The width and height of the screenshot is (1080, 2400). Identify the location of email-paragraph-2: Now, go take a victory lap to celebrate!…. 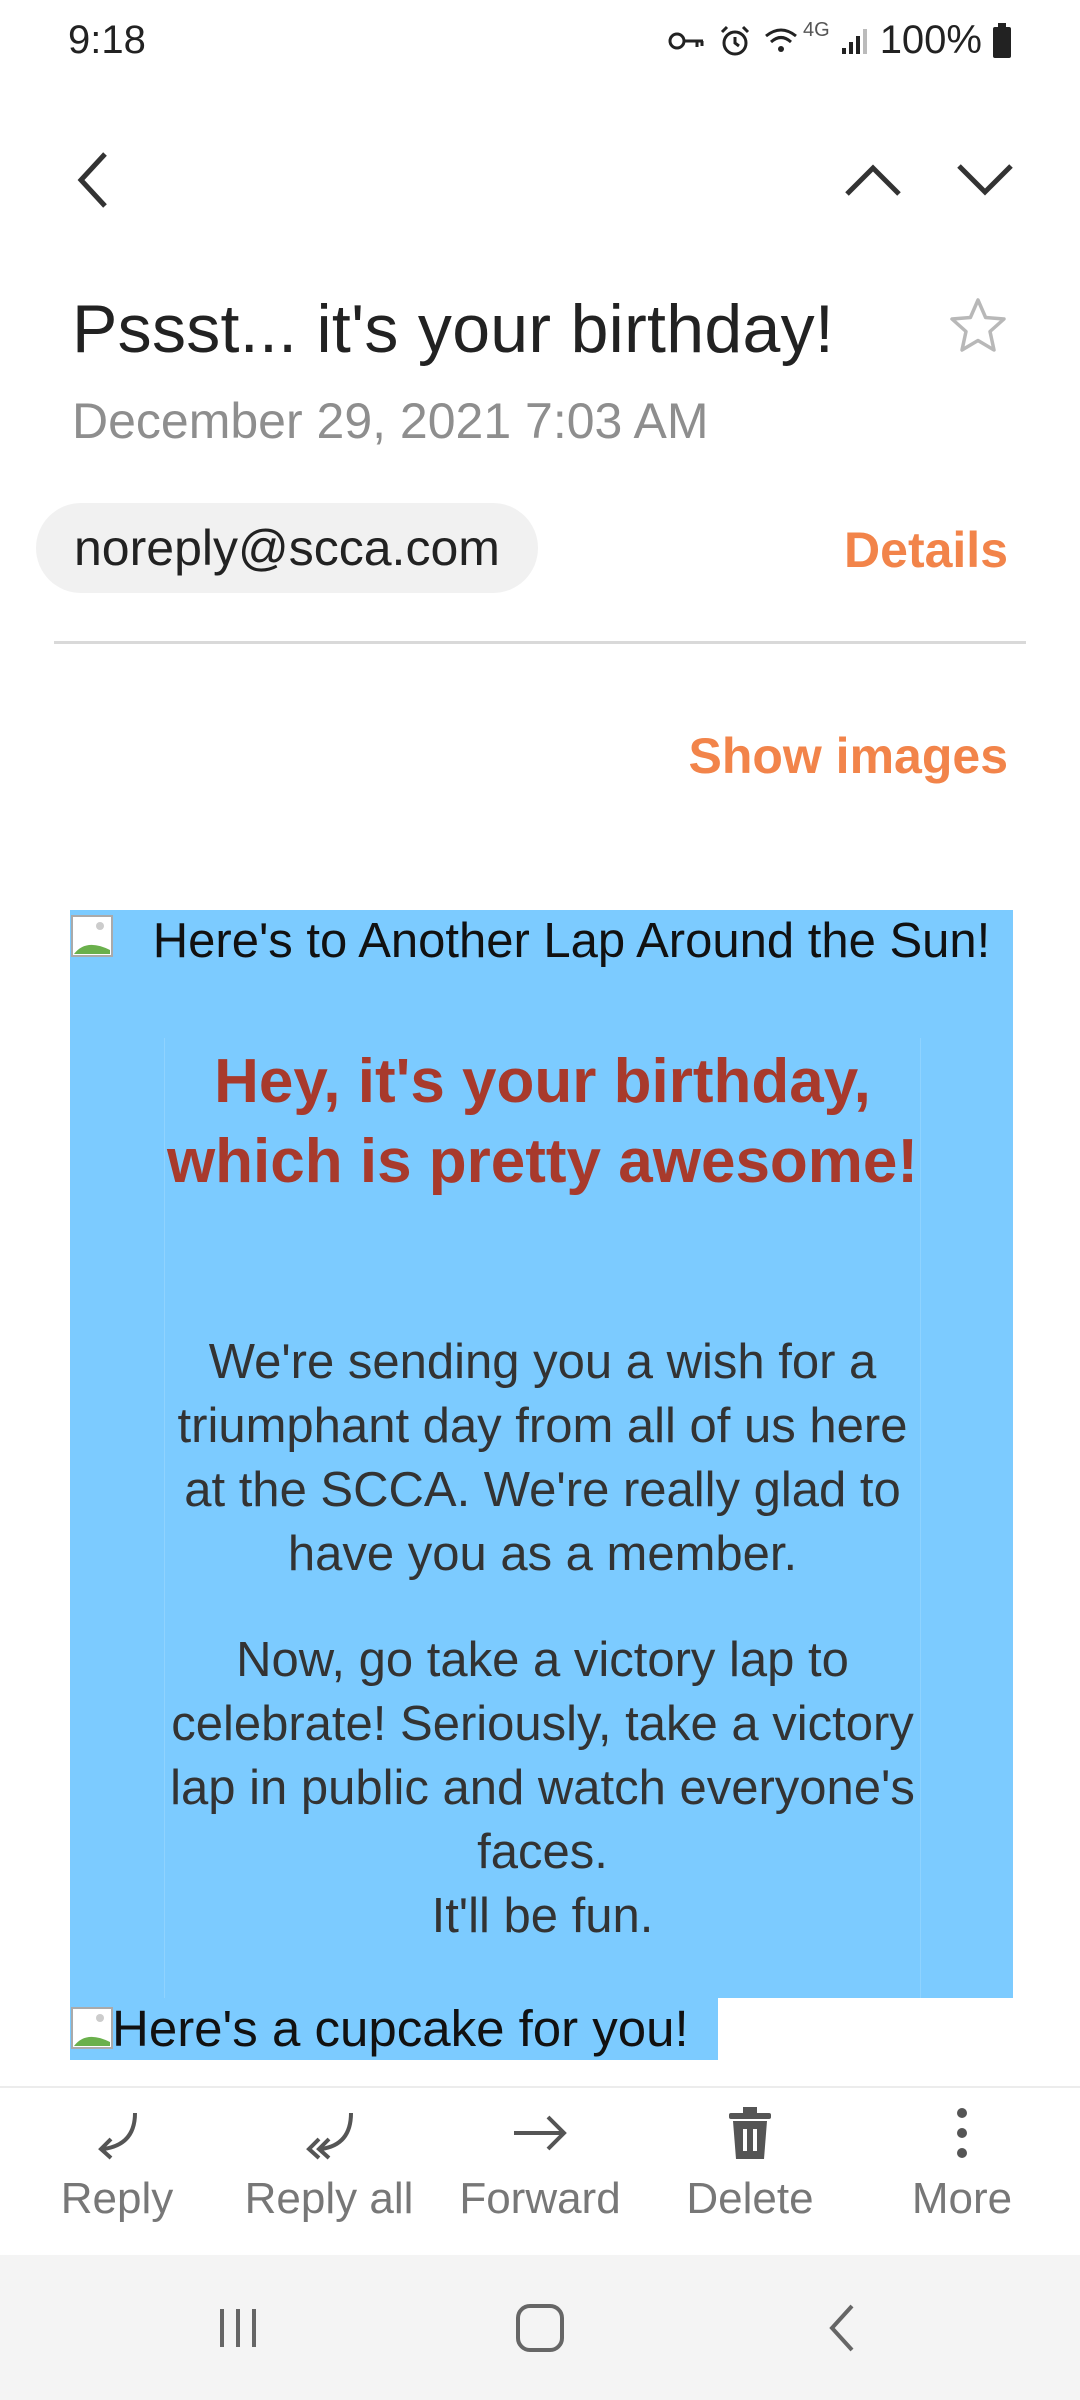
(542, 1756).